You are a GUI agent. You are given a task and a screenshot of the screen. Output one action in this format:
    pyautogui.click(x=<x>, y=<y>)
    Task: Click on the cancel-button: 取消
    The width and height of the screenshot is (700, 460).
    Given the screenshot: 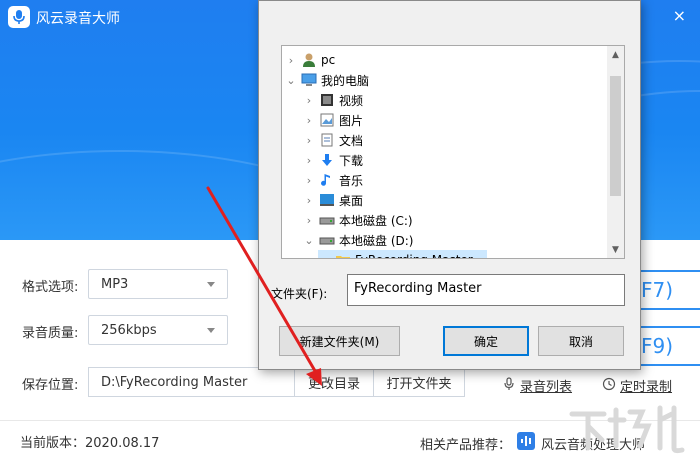 What is the action you would take?
    pyautogui.click(x=581, y=341)
    